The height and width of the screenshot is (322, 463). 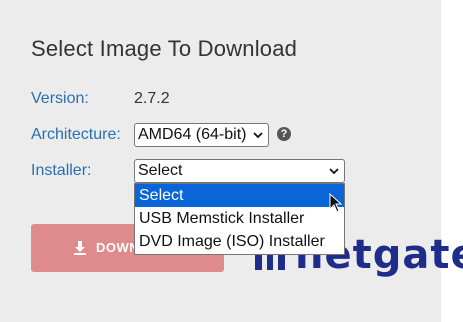 What do you see at coordinates (80, 248) in the screenshot?
I see `download-arrow-icon` at bounding box center [80, 248].